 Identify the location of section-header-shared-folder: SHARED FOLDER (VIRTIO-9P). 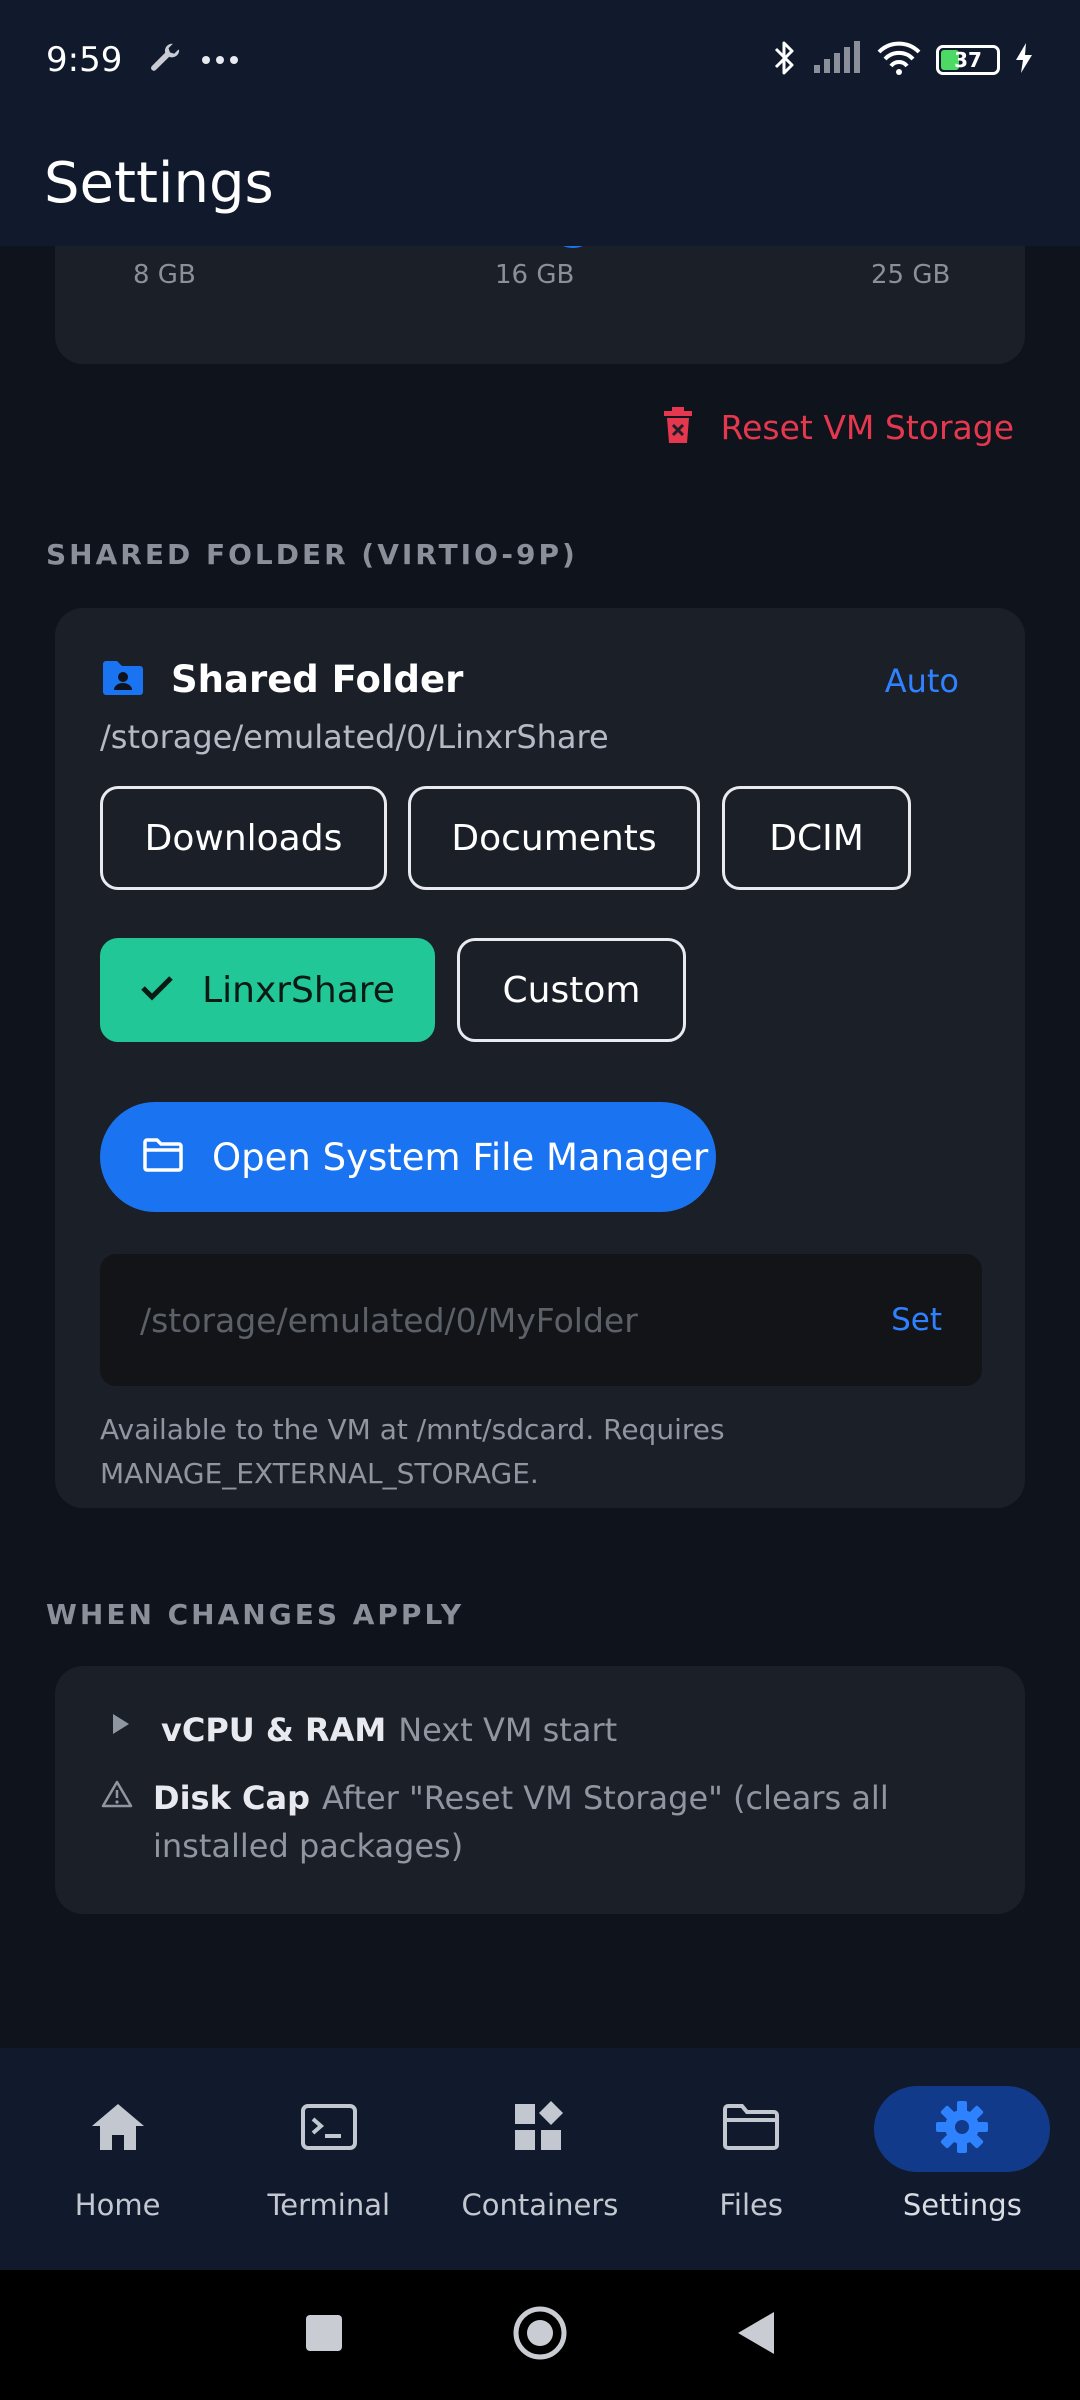
(312, 554).